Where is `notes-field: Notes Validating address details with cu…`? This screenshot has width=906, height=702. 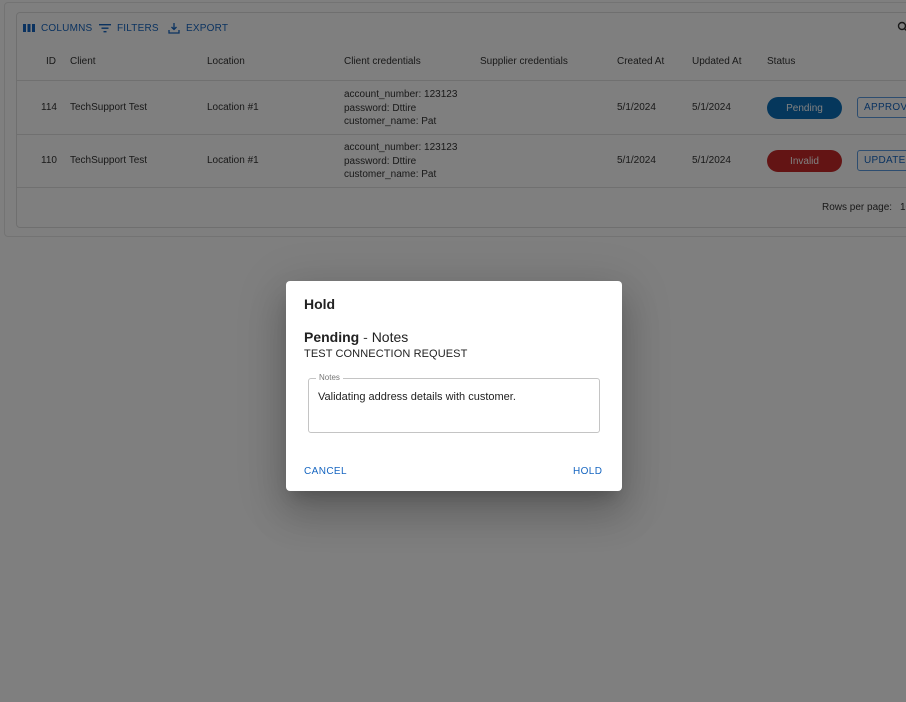
notes-field: Notes Validating address details with cu… is located at coordinates (454, 403).